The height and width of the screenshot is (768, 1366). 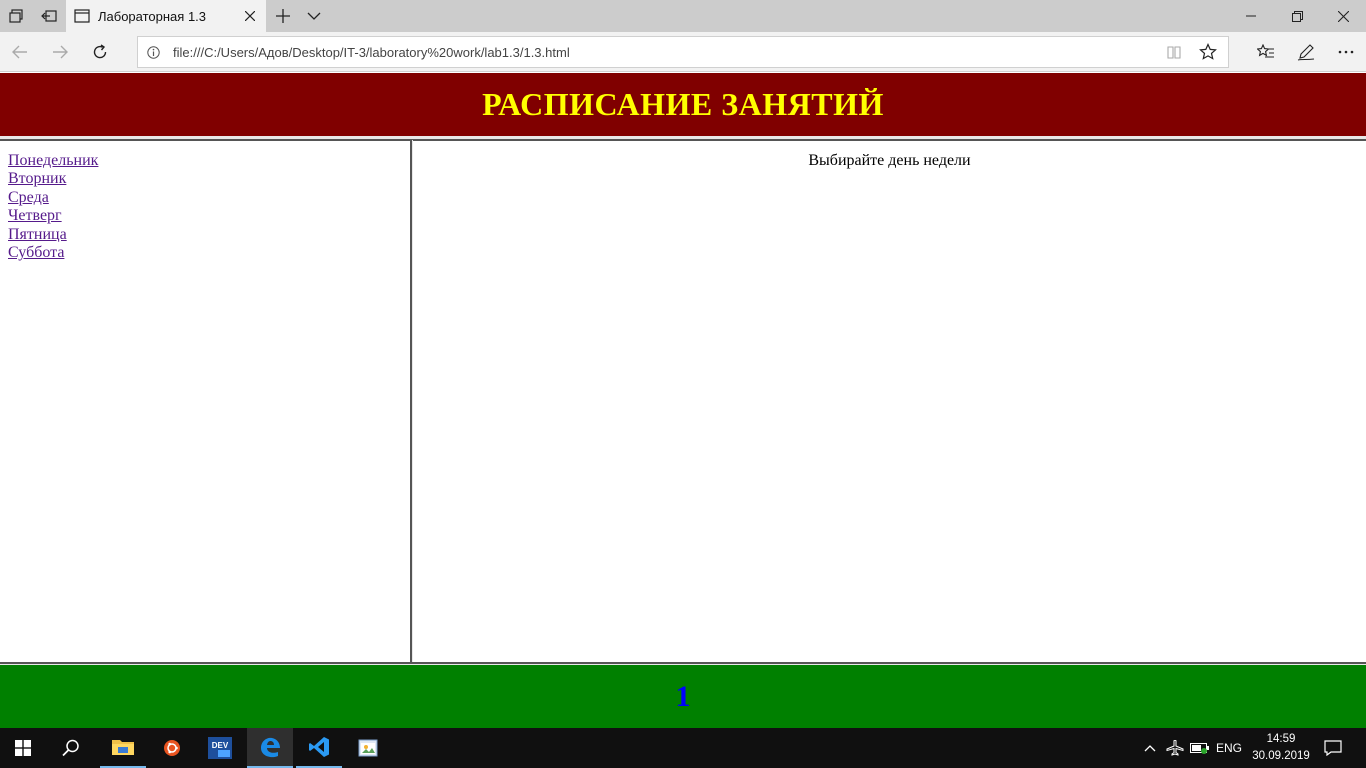 I want to click on page-title: РАСПИСАНИЕ ЗАНЯТИЙ, so click(x=683, y=104).